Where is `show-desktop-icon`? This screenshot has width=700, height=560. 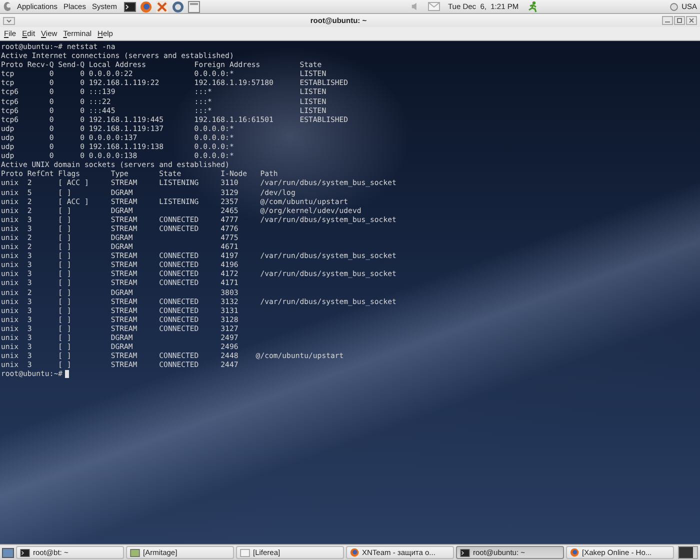 show-desktop-icon is located at coordinates (8, 553).